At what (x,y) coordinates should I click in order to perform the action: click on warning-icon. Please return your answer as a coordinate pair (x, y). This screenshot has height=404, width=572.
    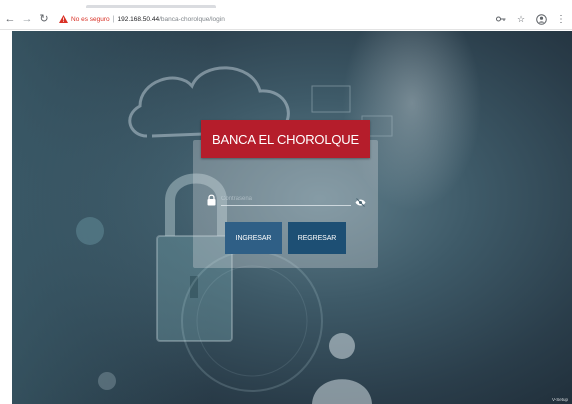
    Looking at the image, I should click on (63, 19).